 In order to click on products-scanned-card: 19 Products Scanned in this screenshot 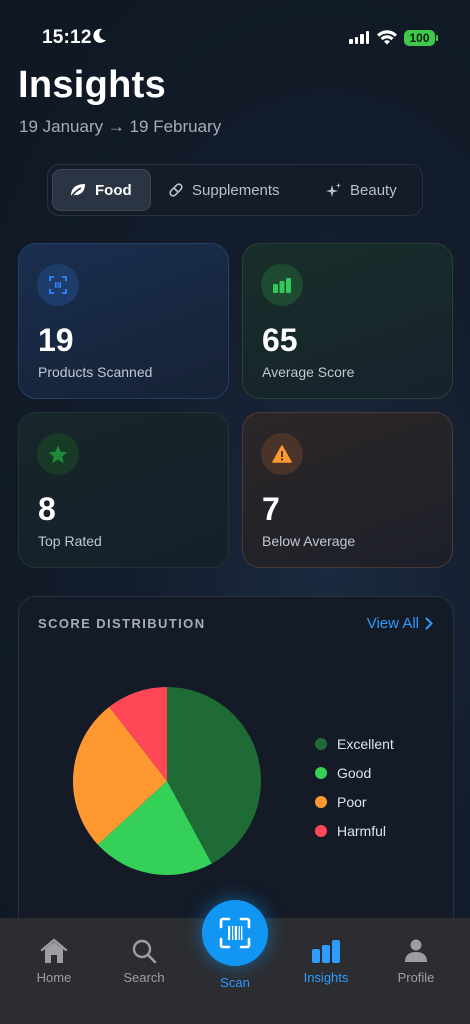, I will do `click(123, 321)`.